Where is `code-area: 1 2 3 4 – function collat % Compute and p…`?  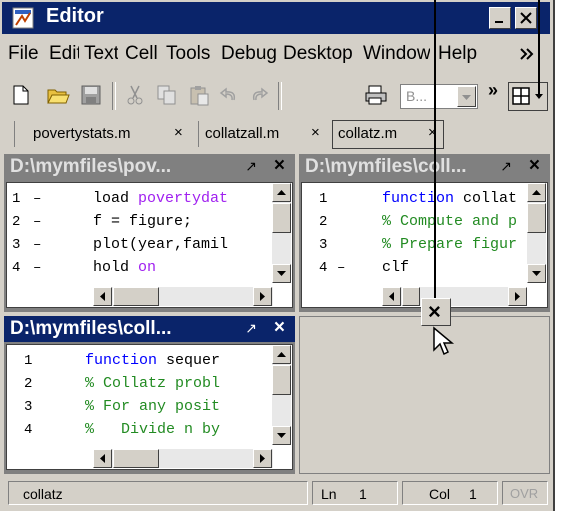
code-area: 1 2 3 4 – function collat % Compute and p… is located at coordinates (424, 245).